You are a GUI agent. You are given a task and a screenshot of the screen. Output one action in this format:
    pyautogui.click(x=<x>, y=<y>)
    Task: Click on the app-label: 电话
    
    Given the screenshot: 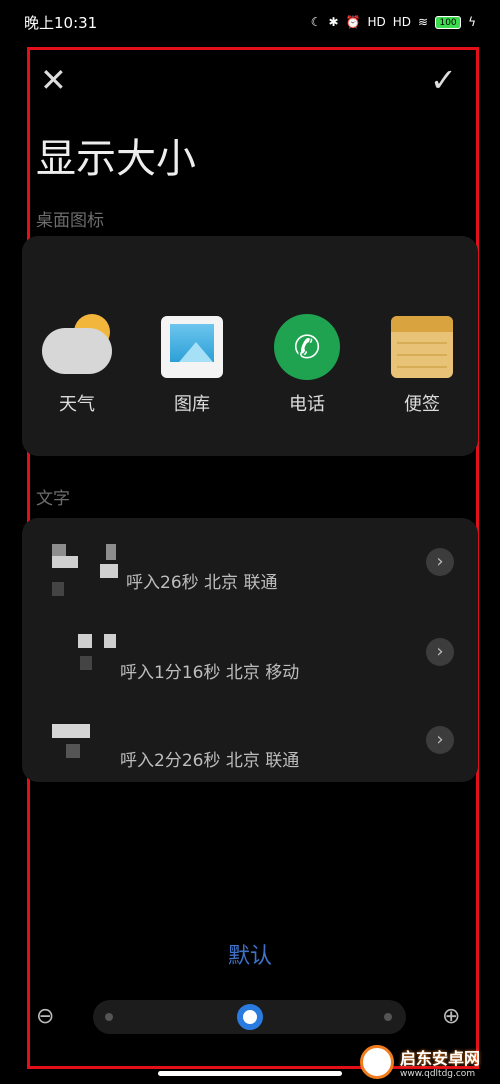 What is the action you would take?
    pyautogui.click(x=307, y=404)
    